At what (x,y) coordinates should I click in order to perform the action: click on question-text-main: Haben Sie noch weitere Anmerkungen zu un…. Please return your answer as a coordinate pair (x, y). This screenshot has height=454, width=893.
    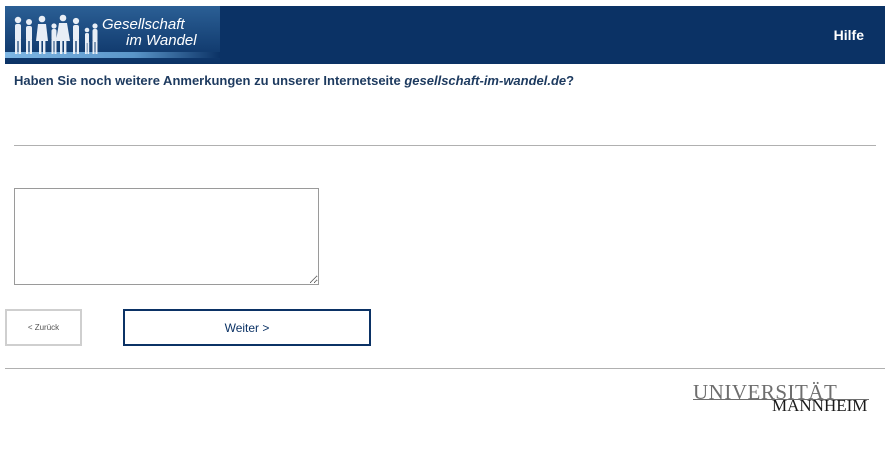
    Looking at the image, I should click on (209, 80).